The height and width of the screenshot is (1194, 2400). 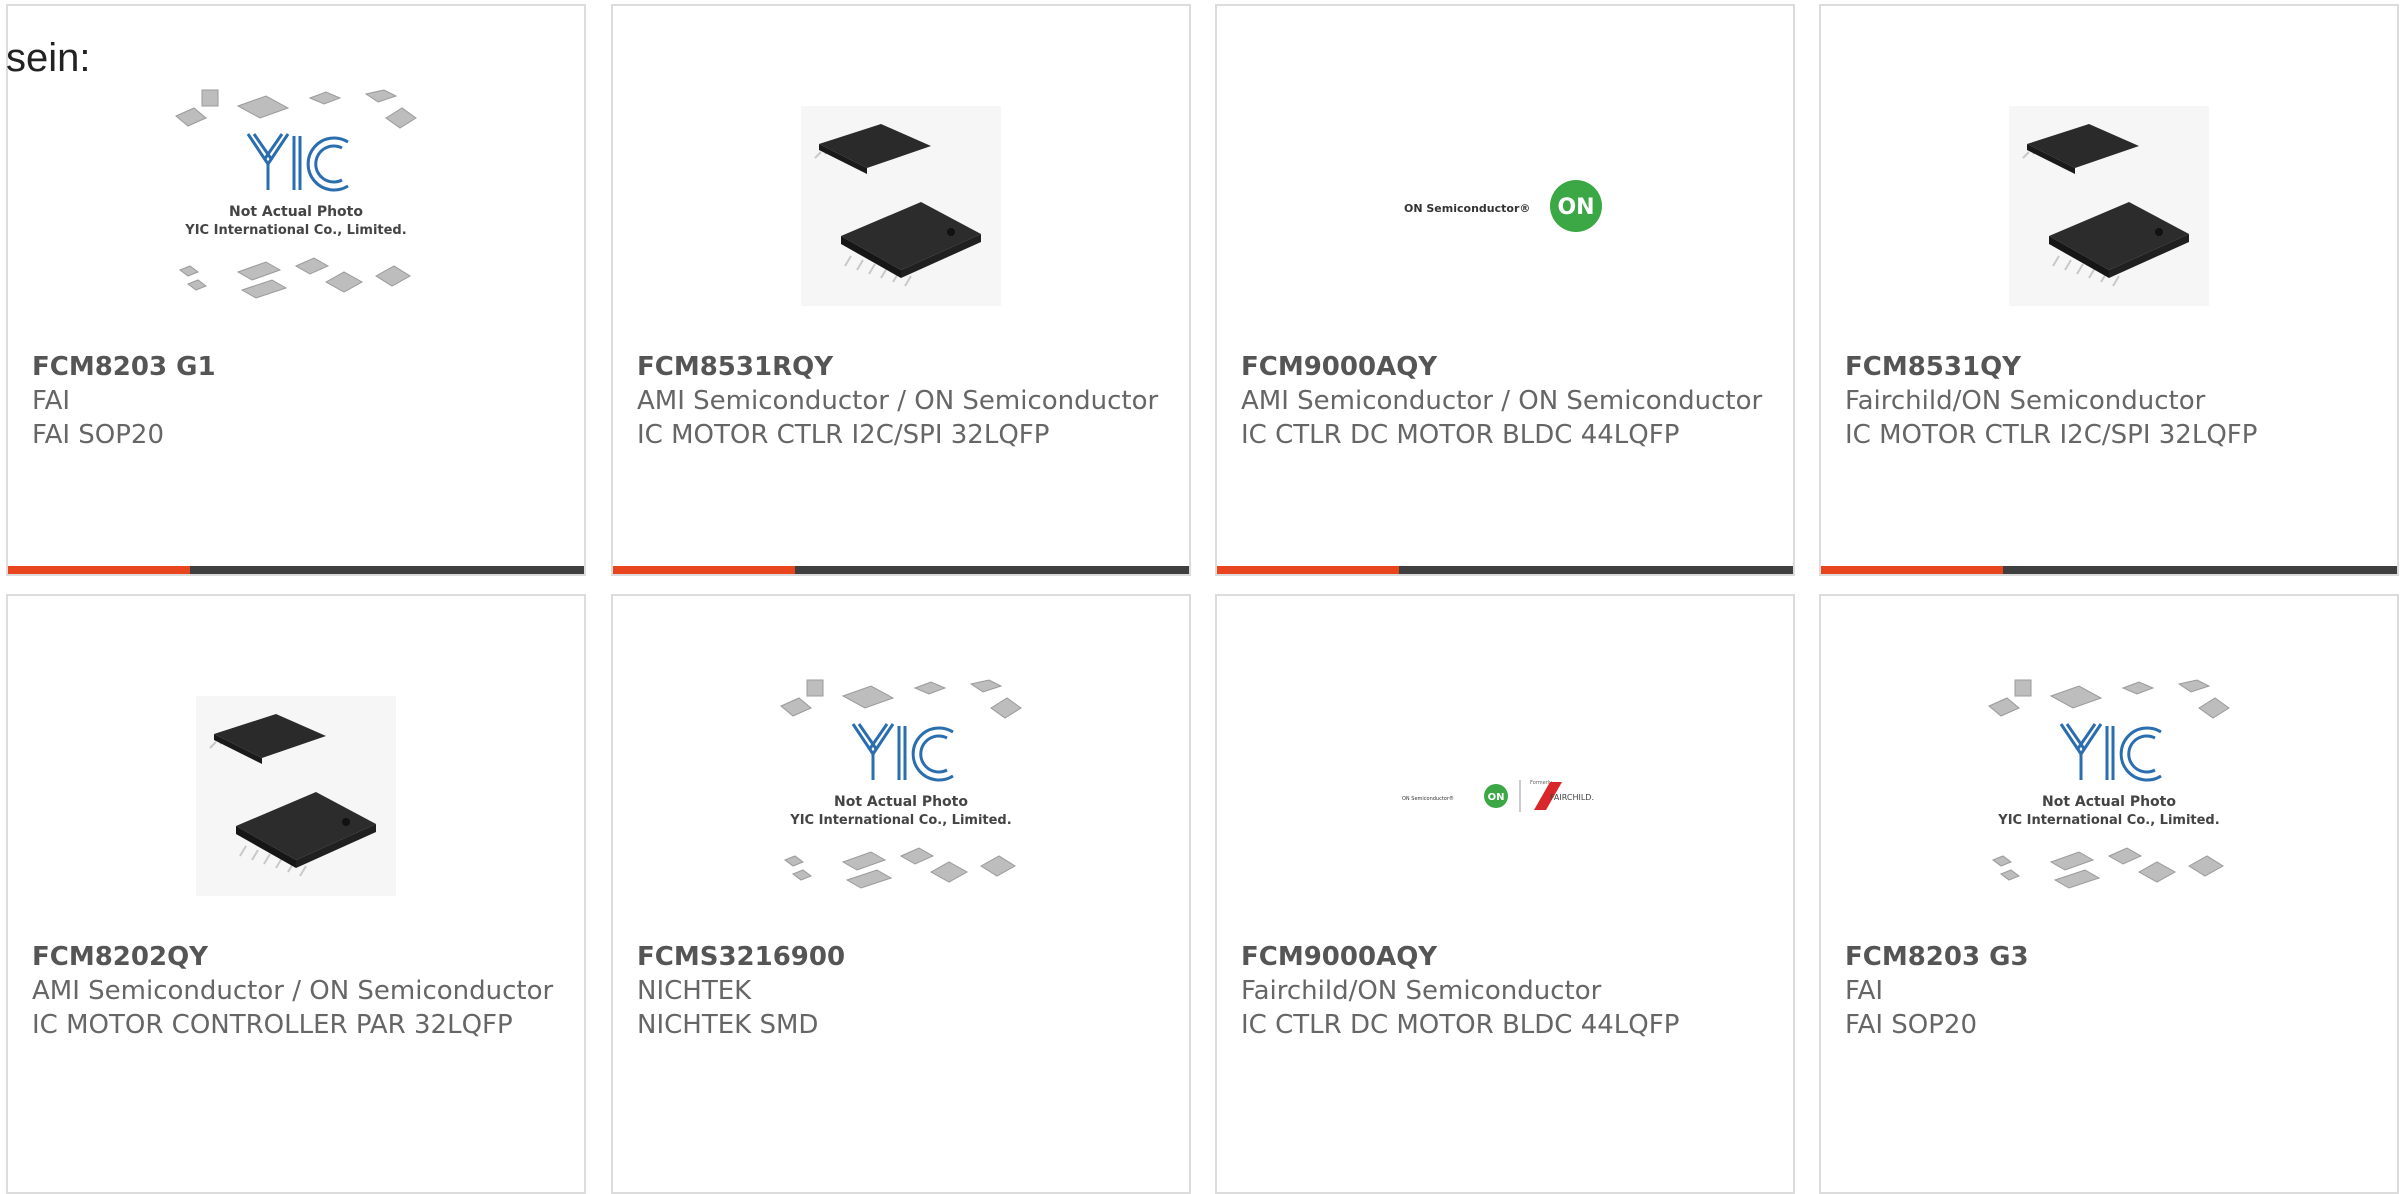 What do you see at coordinates (48, 58) in the screenshot?
I see `intro-text: sein:` at bounding box center [48, 58].